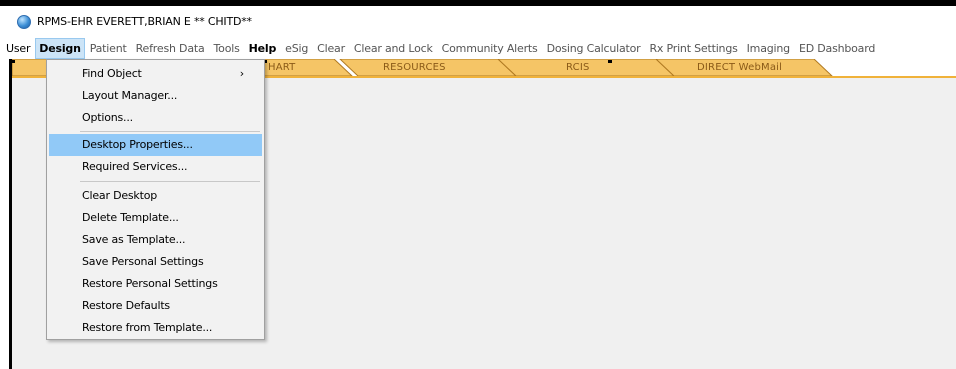 Image resolution: width=956 pixels, height=369 pixels. Describe the element at coordinates (155, 262) in the screenshot. I see `menu-item-save-personal-settings: Save Personal Settings` at that location.